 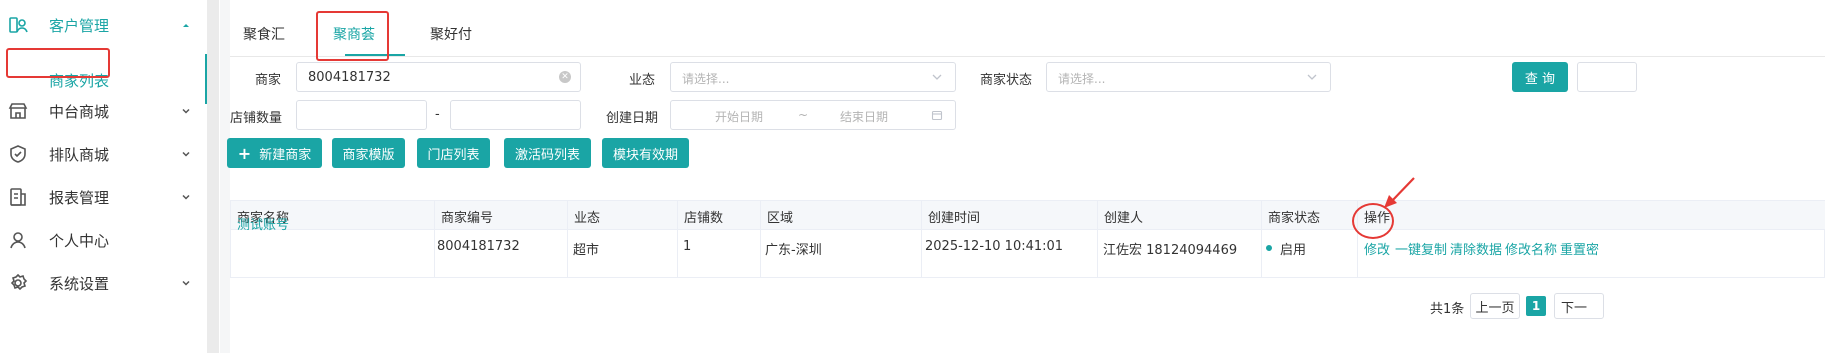 I want to click on column-header: 商家状态, so click(x=1294, y=218).